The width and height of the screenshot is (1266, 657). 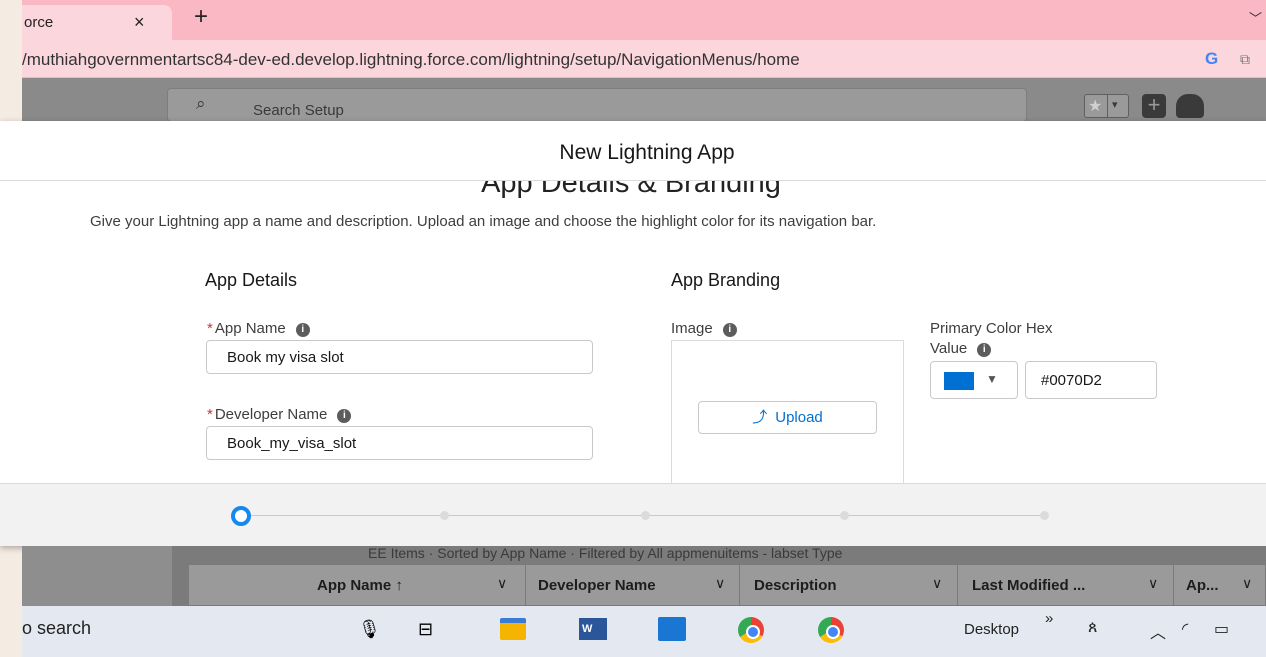 What do you see at coordinates (959, 381) in the screenshot?
I see `color-swatch` at bounding box center [959, 381].